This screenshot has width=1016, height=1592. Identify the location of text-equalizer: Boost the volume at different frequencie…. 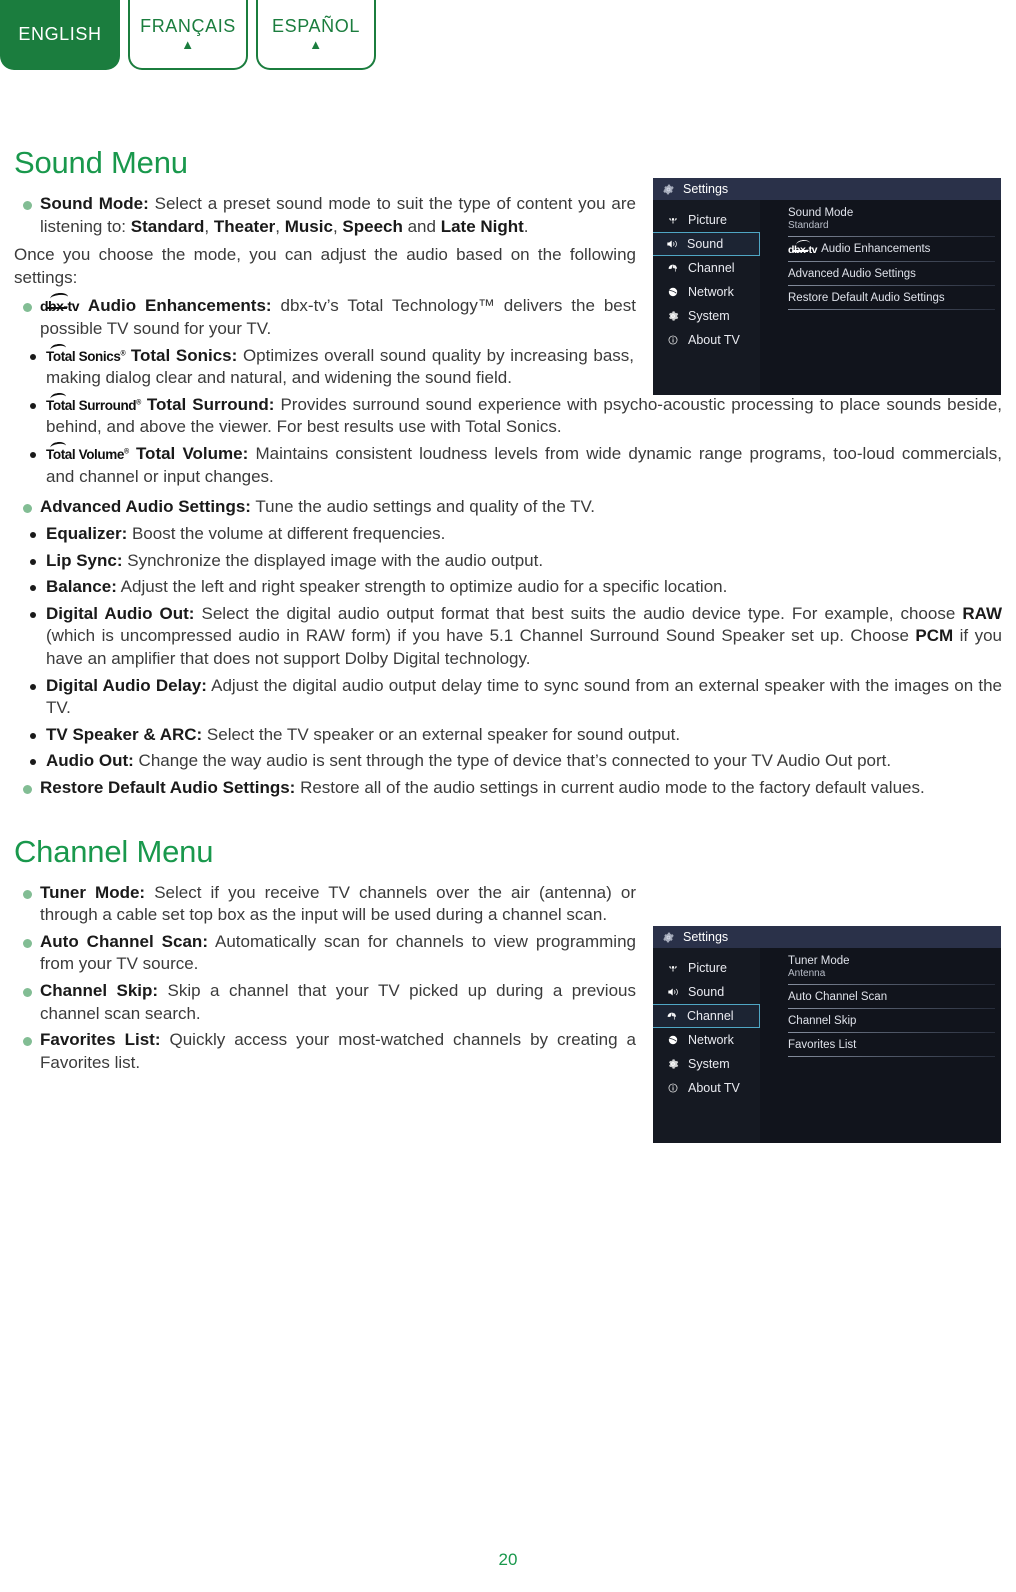
(286, 533).